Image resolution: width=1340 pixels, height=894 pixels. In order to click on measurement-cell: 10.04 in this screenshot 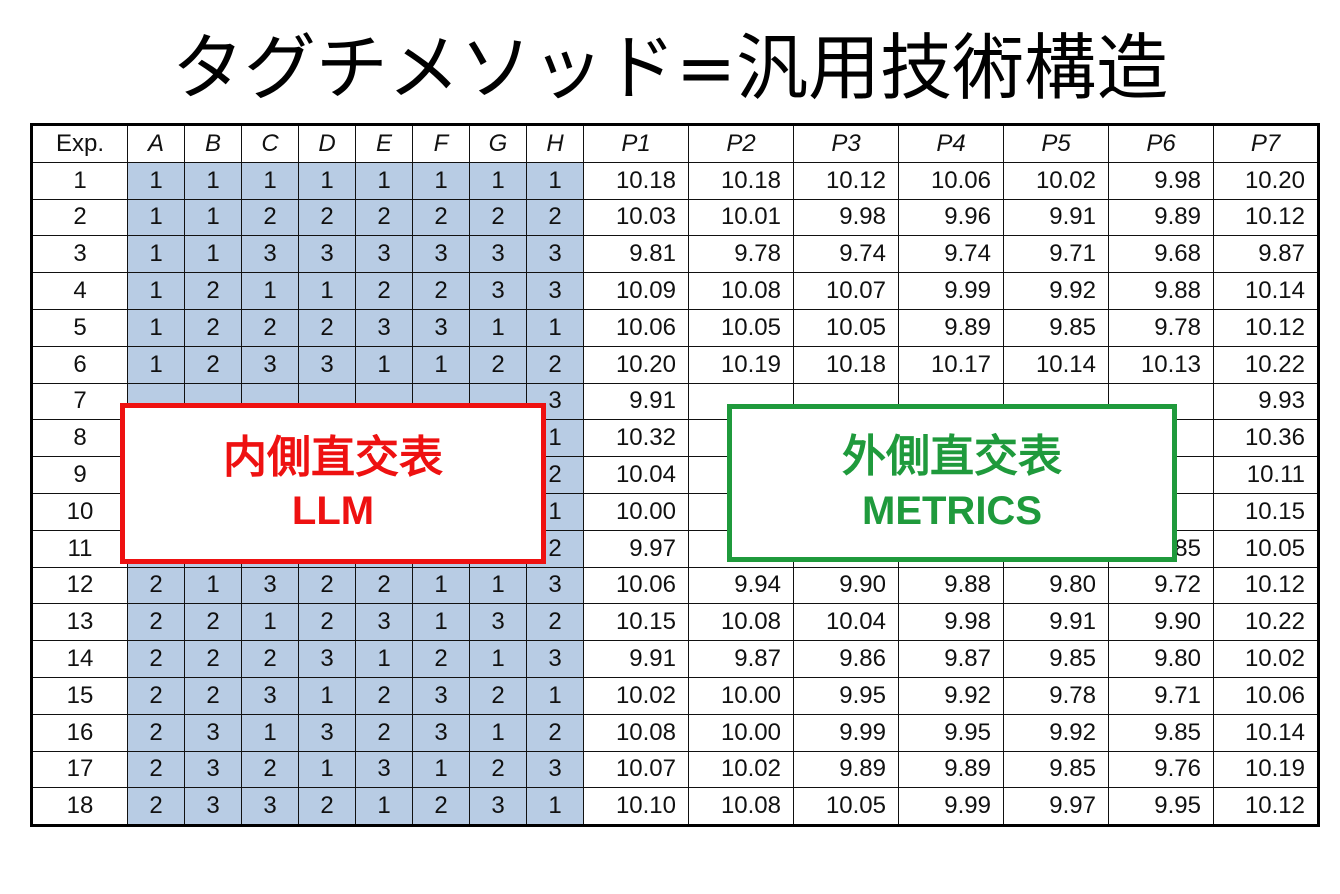, I will do `click(846, 622)`.